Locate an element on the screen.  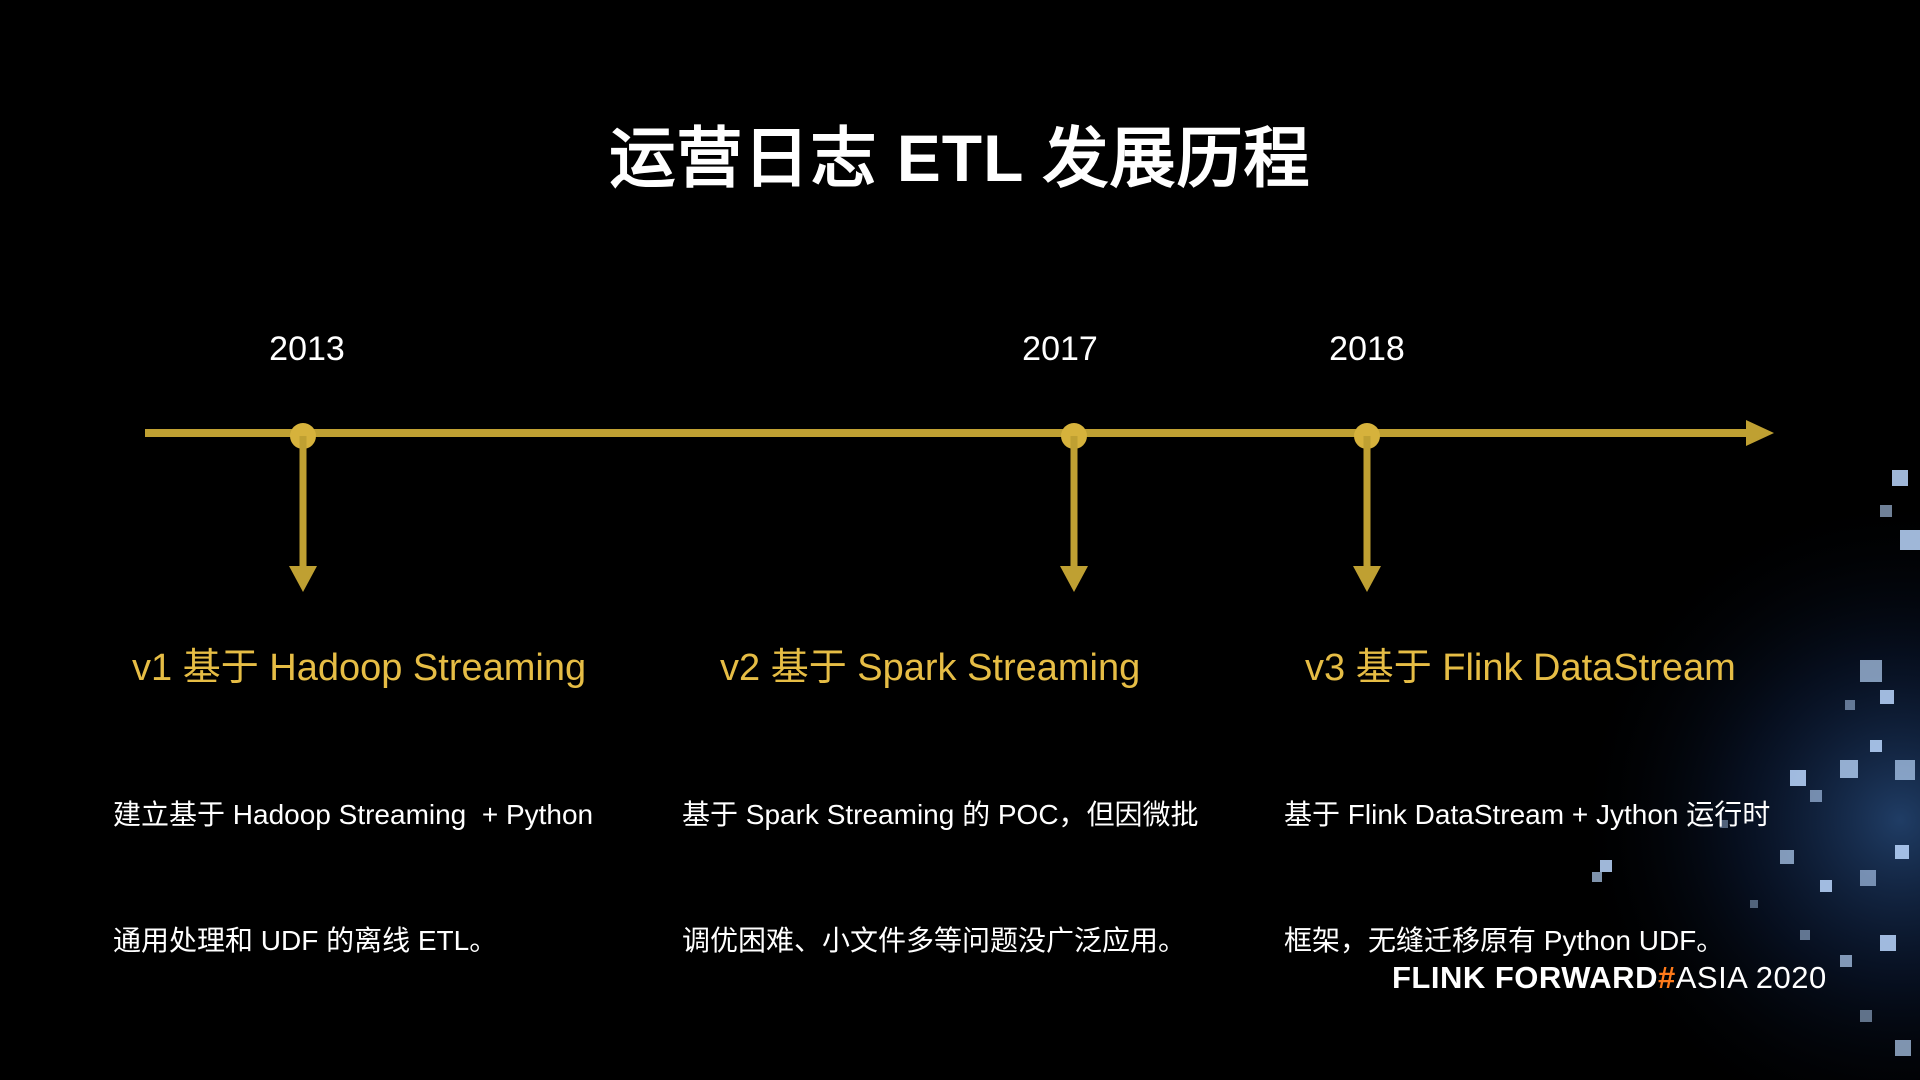
event-logo: FLINK FORWARD#ASIA 2020 is located at coordinates (1609, 978).